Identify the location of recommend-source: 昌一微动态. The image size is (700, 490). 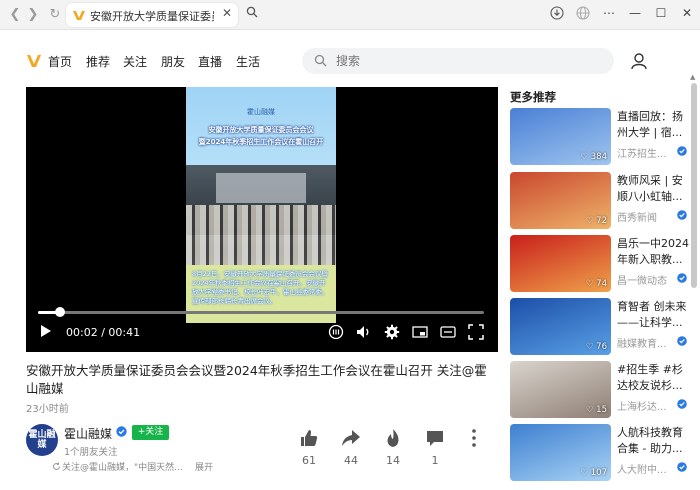
(642, 281).